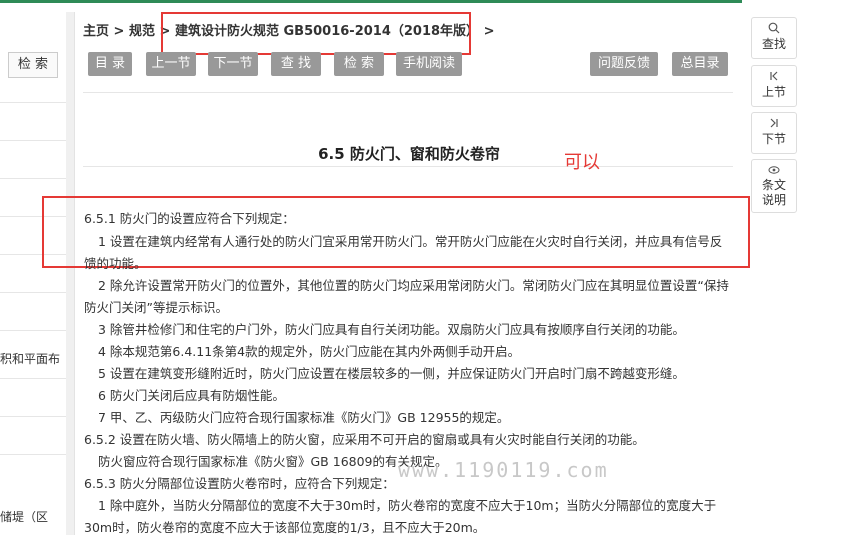 The width and height of the screenshot is (852, 536). I want to click on explain-tool-button: 条文 说明, so click(774, 186).